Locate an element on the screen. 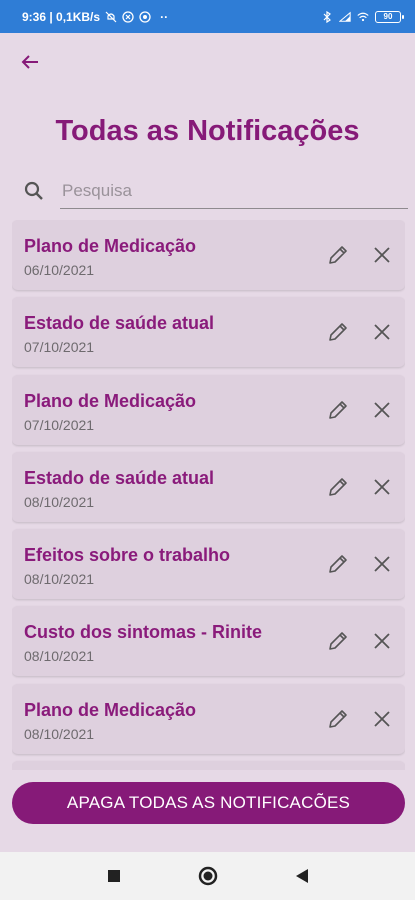 This screenshot has height=900, width=415. notification-item: Efeitos sobre o trabalho 08/10/2021 is located at coordinates (208, 564).